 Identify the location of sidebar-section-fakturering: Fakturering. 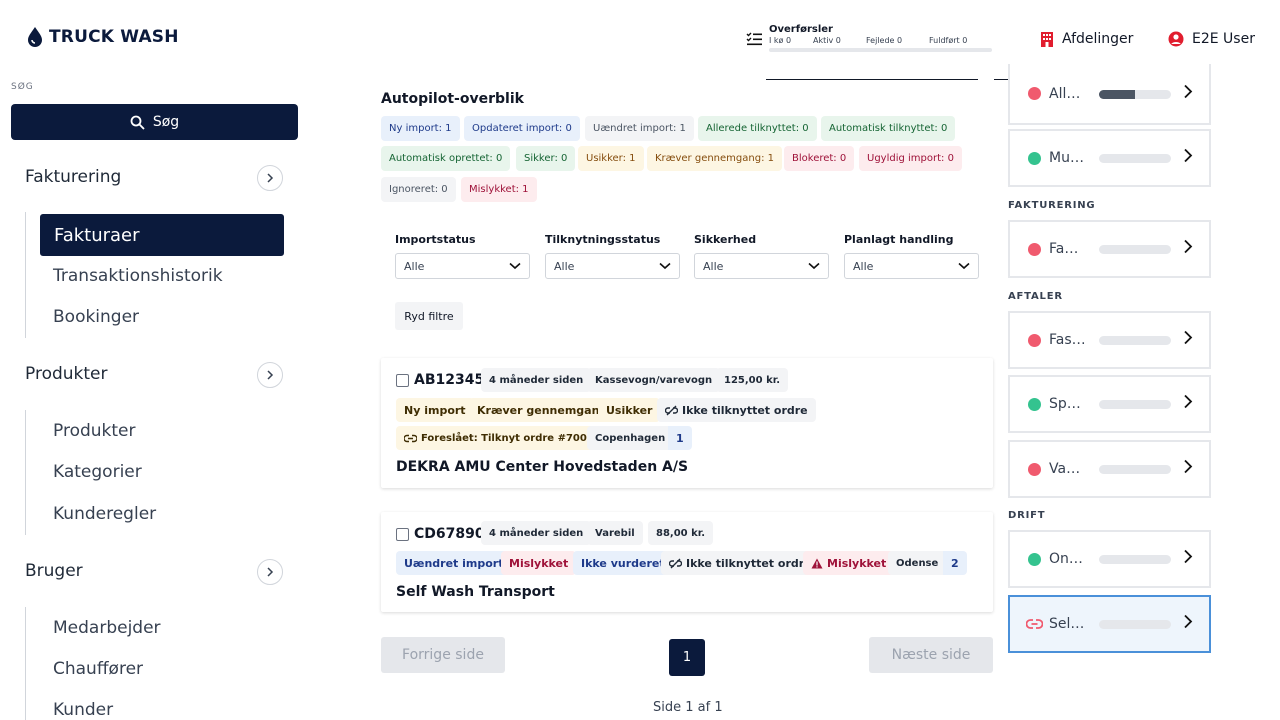
(73, 177).